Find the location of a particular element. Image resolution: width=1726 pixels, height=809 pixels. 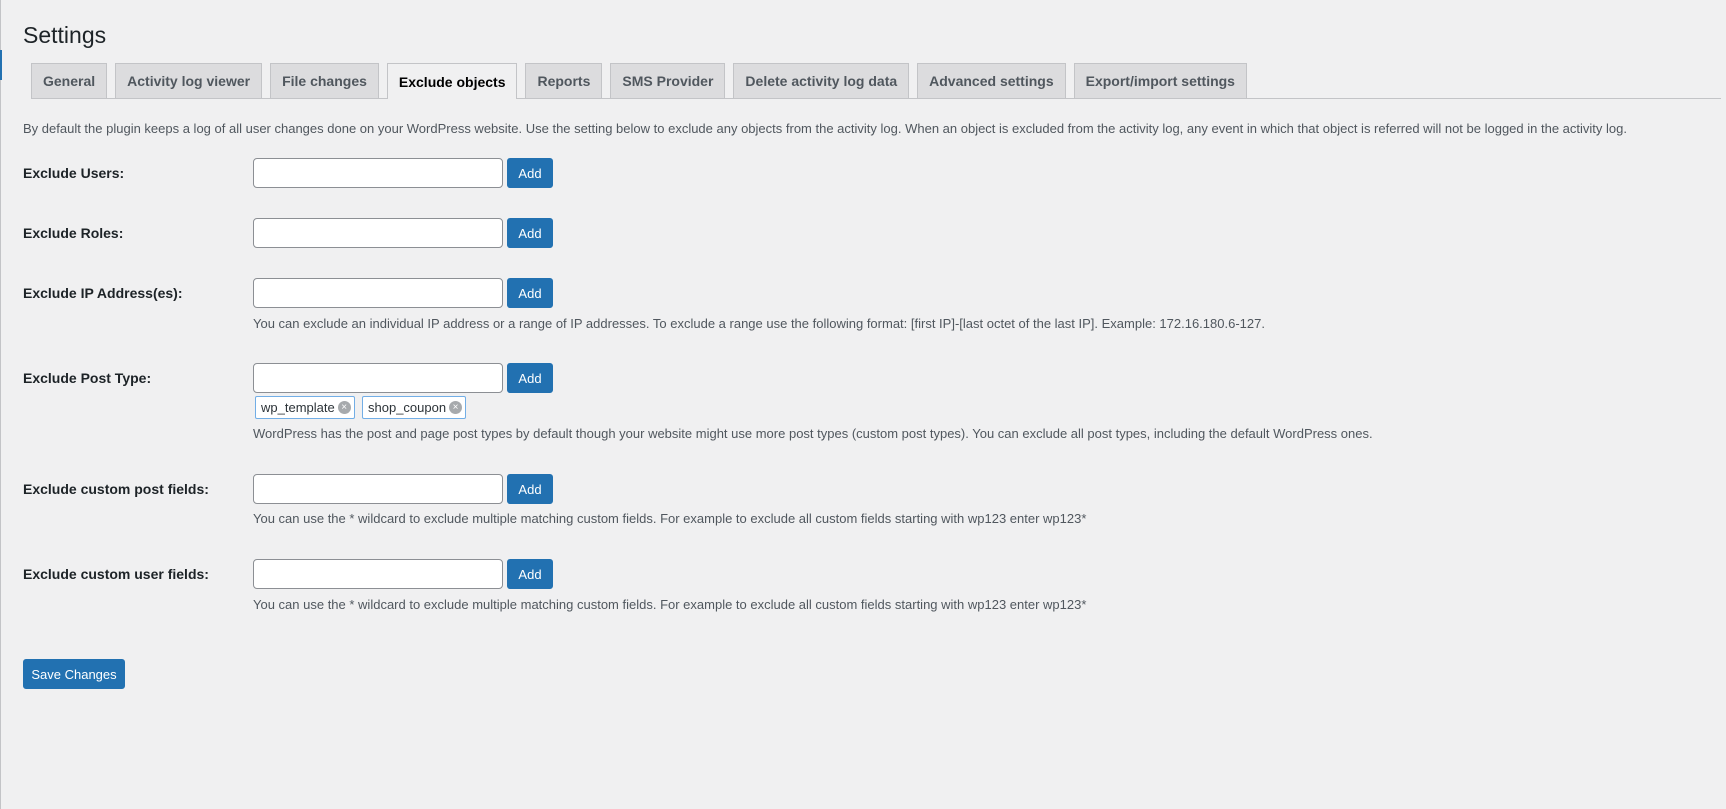

exclude-custom-user-fields-label: Exclude custom user fields: is located at coordinates (116, 574).